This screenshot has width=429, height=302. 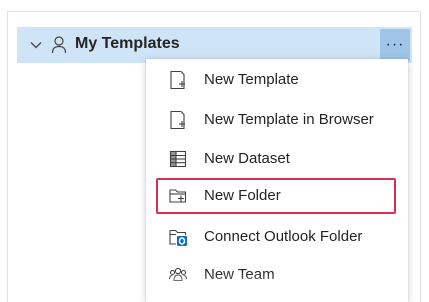 I want to click on menu-item-connect-outlook-folder: Connect Outlook Folder, so click(x=276, y=237).